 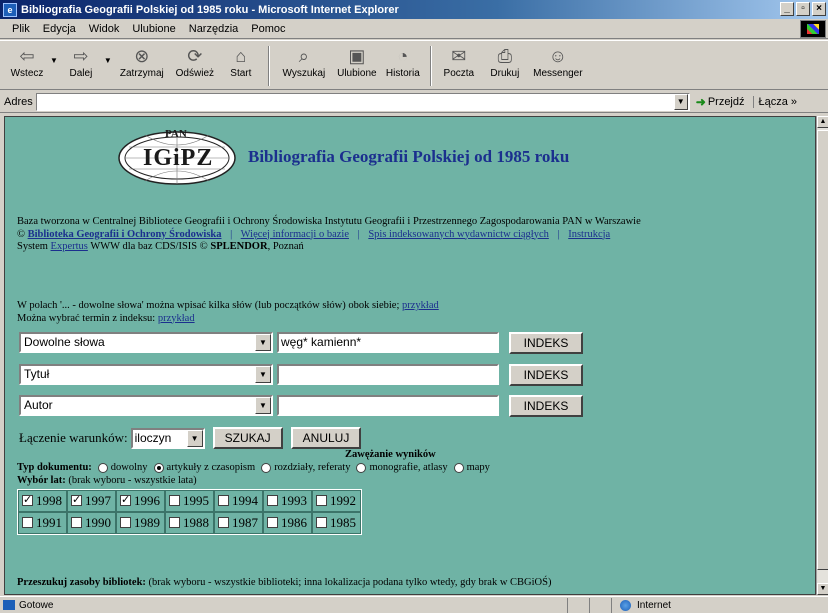 What do you see at coordinates (196, 500) in the screenshot?
I see `year-label: 1995` at bounding box center [196, 500].